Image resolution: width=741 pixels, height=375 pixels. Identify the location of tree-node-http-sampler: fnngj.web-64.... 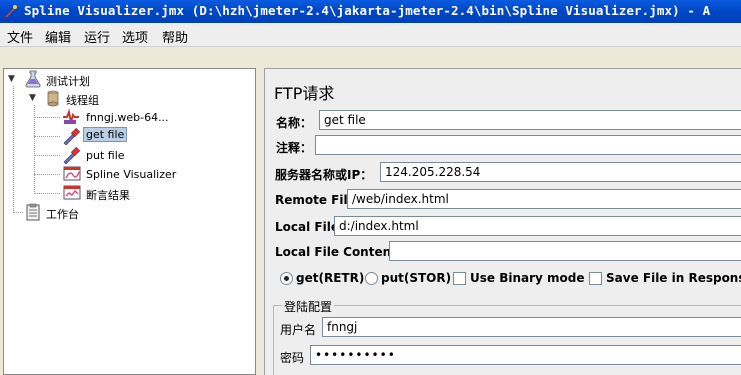
(127, 117).